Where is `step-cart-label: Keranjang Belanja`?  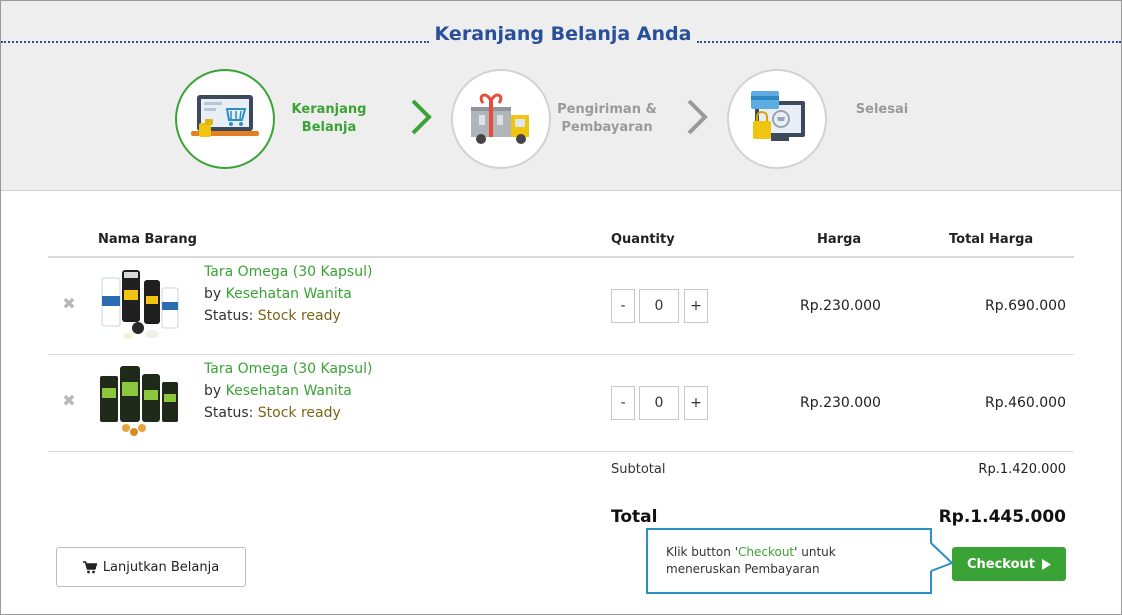 step-cart-label: Keranjang Belanja is located at coordinates (329, 118).